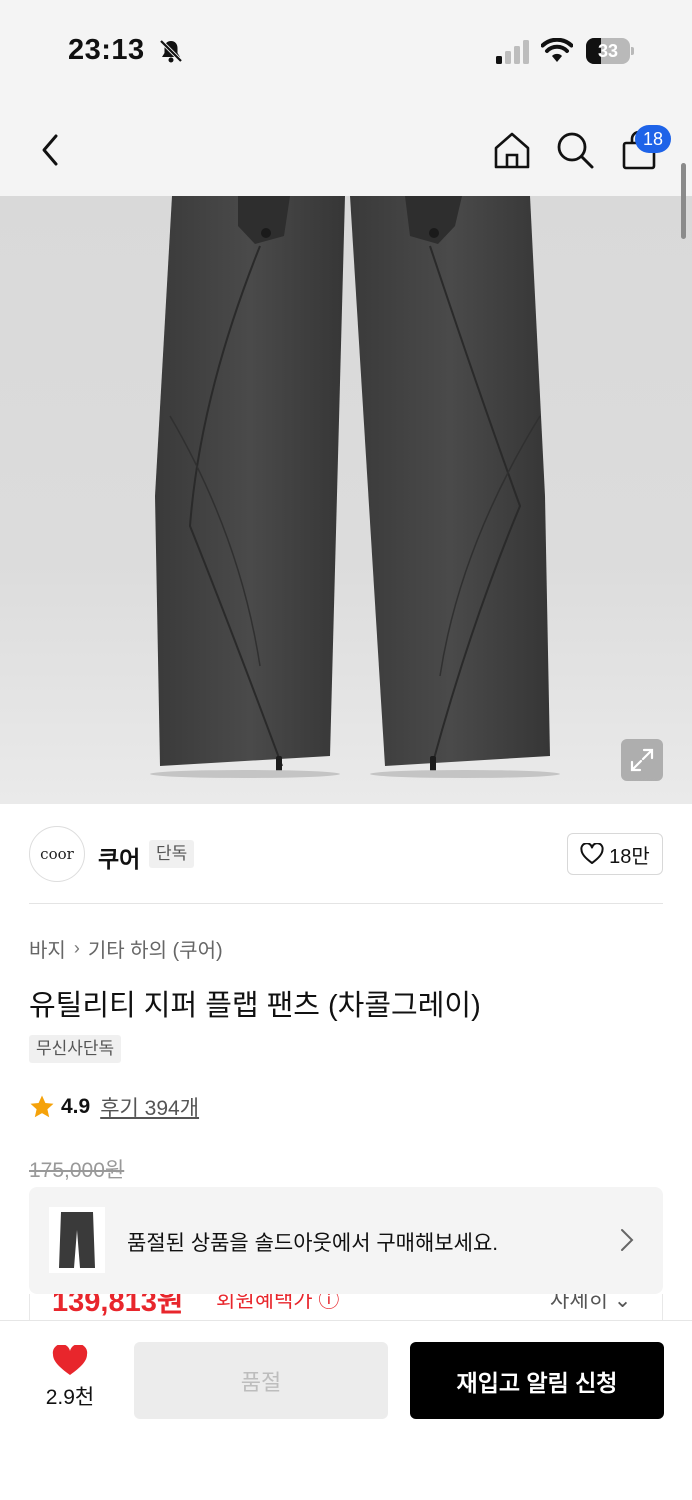  I want to click on original-price: 175,000원, so click(77, 1170).